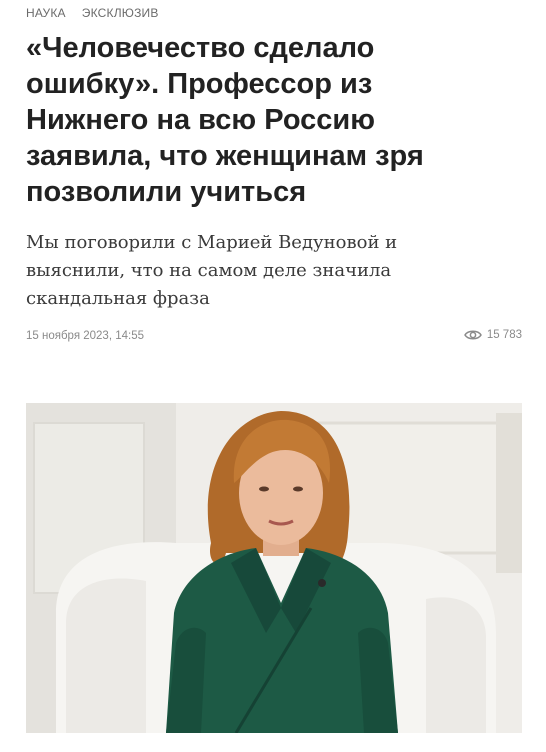  What do you see at coordinates (85, 336) in the screenshot?
I see `publish-date: 15 ноября 2023, 14:55` at bounding box center [85, 336].